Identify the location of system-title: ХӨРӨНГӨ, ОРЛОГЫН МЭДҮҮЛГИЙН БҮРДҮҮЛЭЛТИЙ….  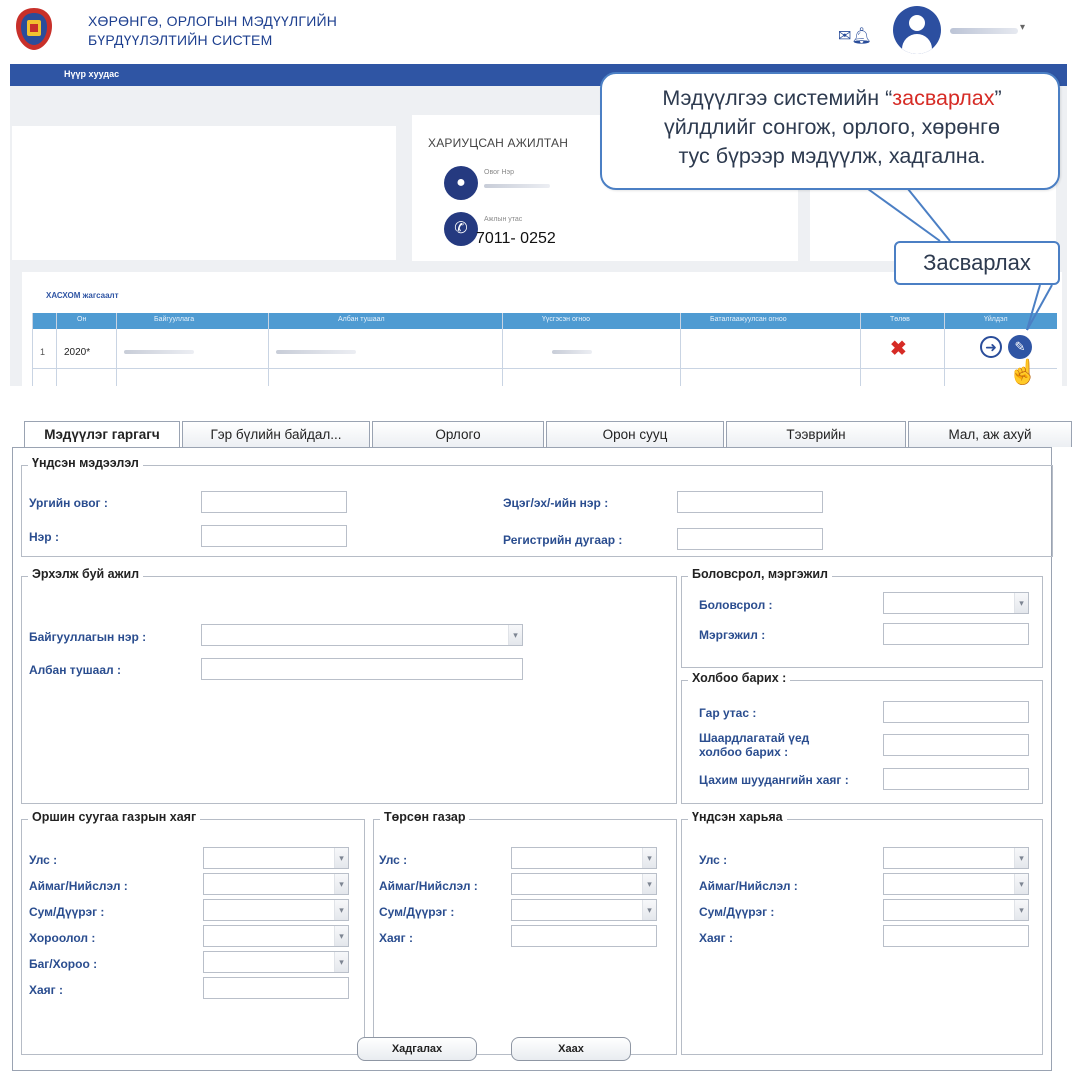
(212, 31).